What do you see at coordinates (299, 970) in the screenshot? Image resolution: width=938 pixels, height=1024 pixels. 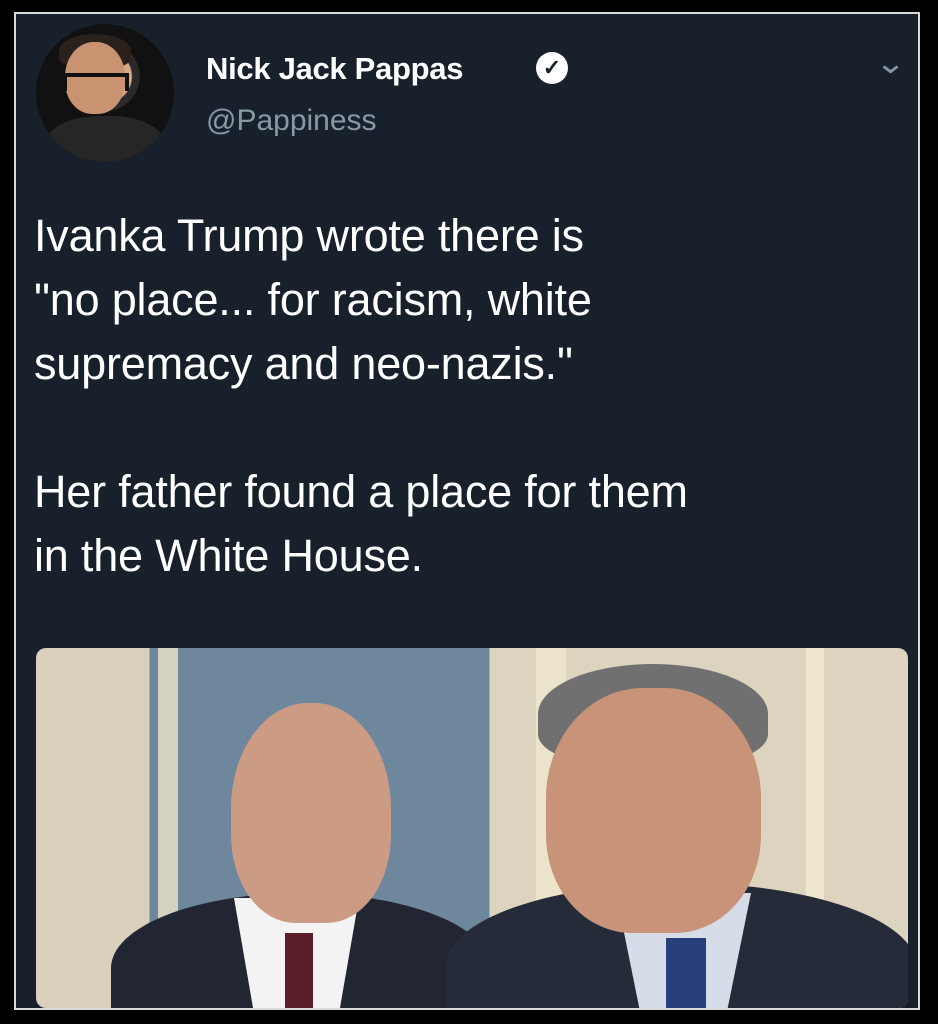 I see `left-person-tie` at bounding box center [299, 970].